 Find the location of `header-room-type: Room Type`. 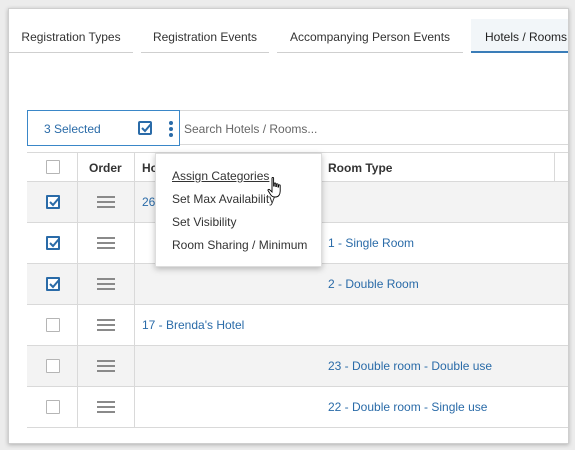

header-room-type: Room Type is located at coordinates (360, 168).